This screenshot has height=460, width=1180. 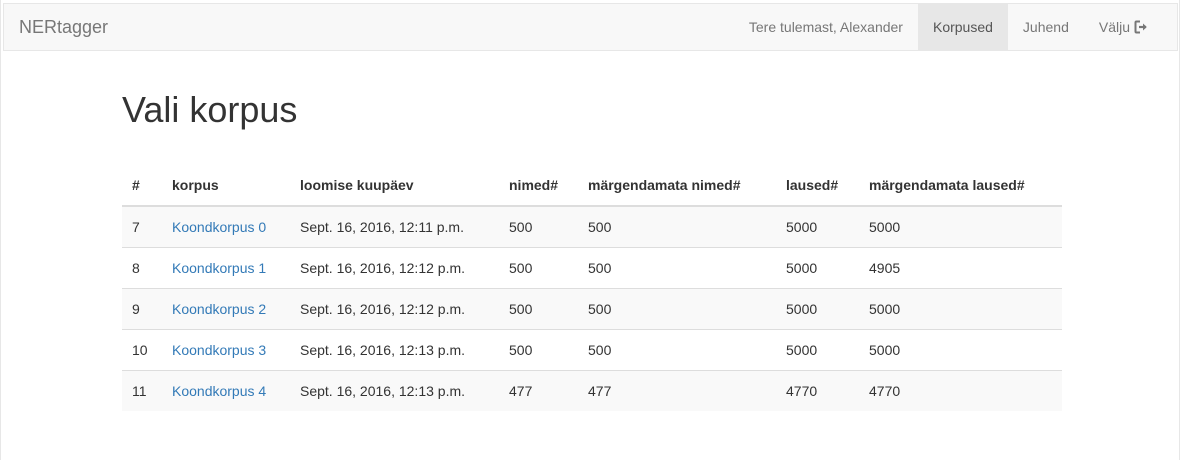 What do you see at coordinates (394, 186) in the screenshot?
I see `column-header-created: loomise kuupäev` at bounding box center [394, 186].